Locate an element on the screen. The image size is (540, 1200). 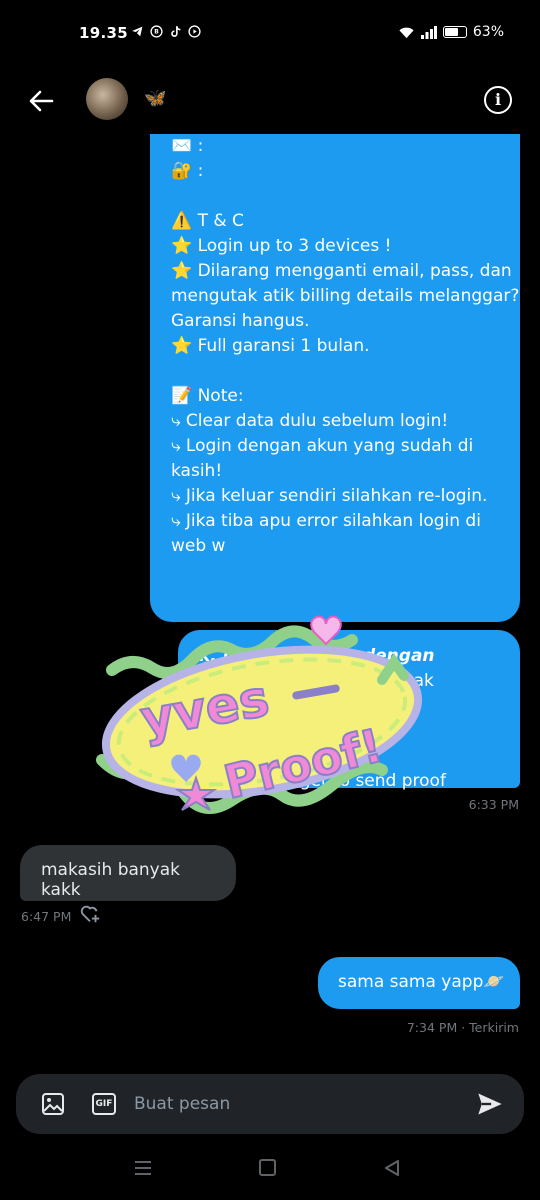
message-composer: GIF is located at coordinates (270, 1104).